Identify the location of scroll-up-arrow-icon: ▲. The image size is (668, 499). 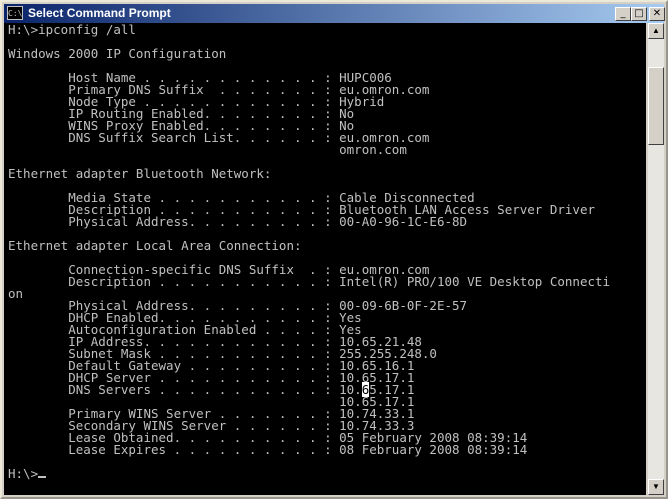
(656, 31).